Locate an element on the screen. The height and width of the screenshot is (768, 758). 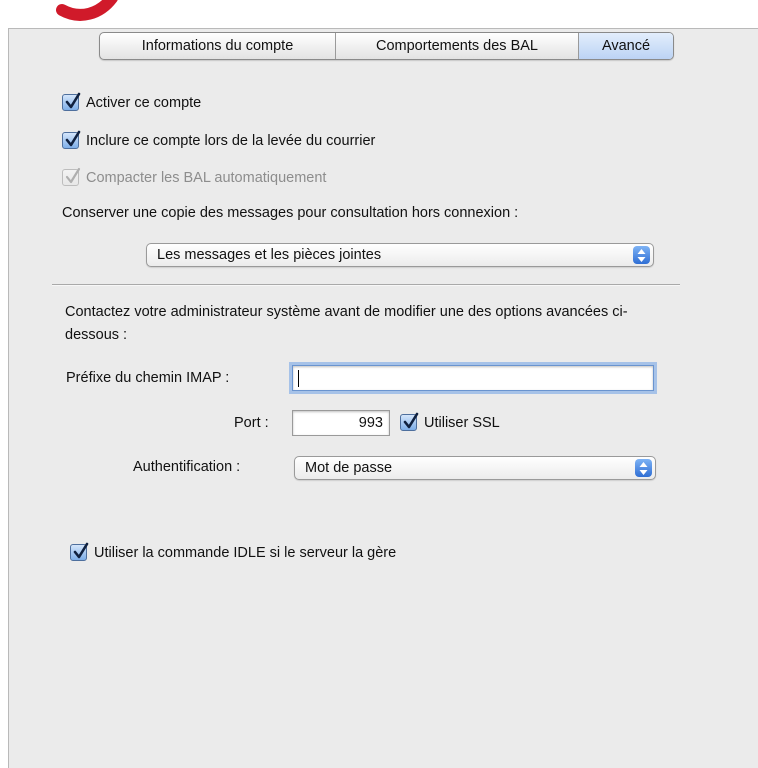
offline-copy-select: Les messages et les pièces jointes is located at coordinates (400, 255).